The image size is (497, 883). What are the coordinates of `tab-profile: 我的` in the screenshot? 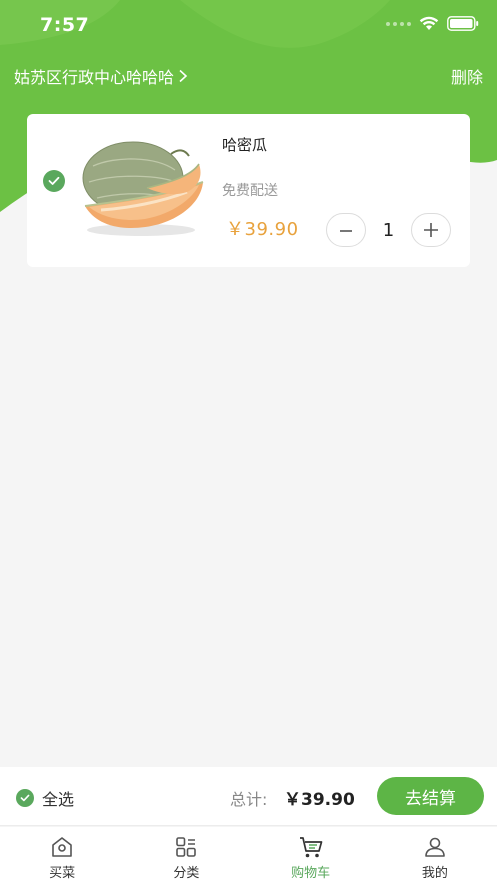 It's located at (435, 855).